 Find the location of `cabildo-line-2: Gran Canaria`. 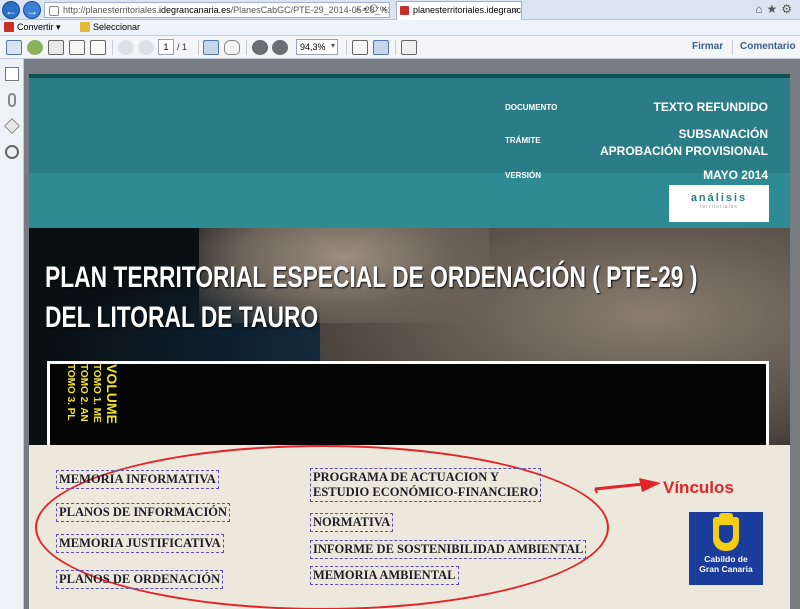

cabildo-line-2: Gran Canaria is located at coordinates (726, 569).